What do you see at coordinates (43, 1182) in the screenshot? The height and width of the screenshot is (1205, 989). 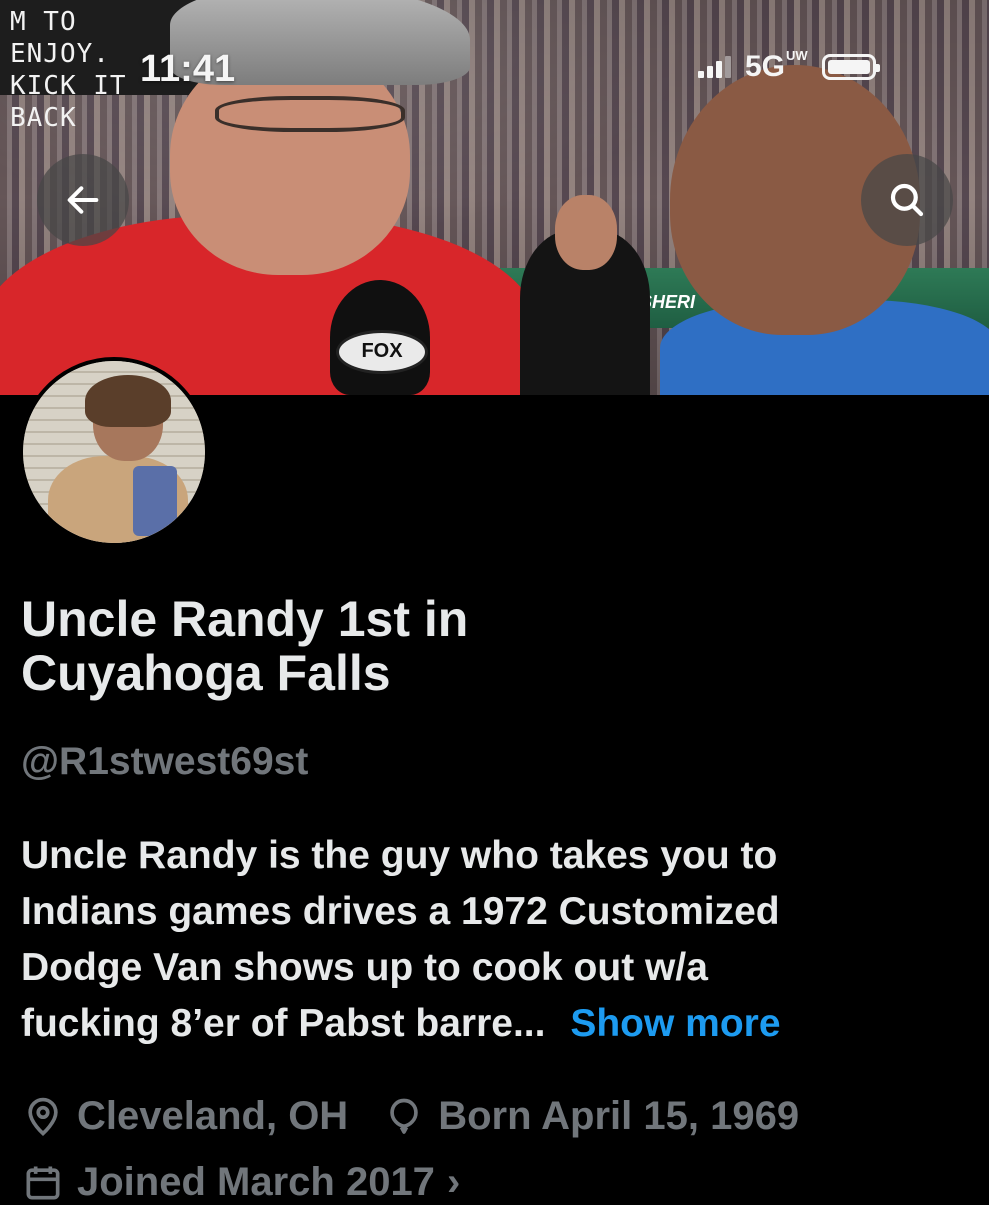 I see `calendar-icon` at bounding box center [43, 1182].